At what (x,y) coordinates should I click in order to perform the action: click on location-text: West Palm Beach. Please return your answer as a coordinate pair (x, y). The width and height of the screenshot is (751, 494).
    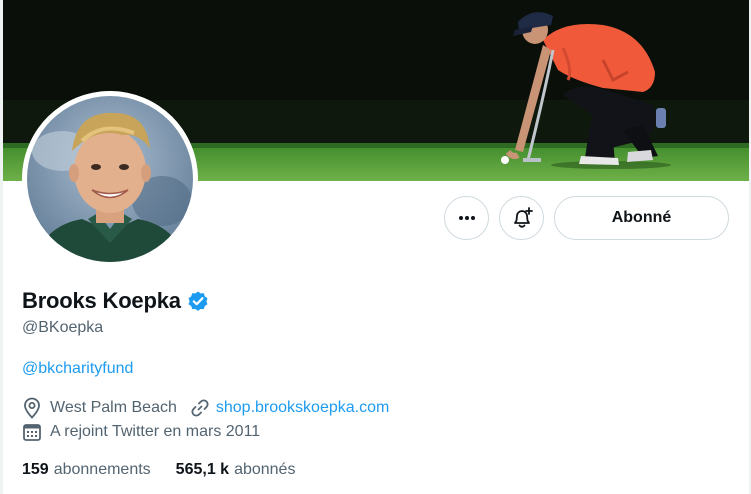
    Looking at the image, I should click on (113, 407).